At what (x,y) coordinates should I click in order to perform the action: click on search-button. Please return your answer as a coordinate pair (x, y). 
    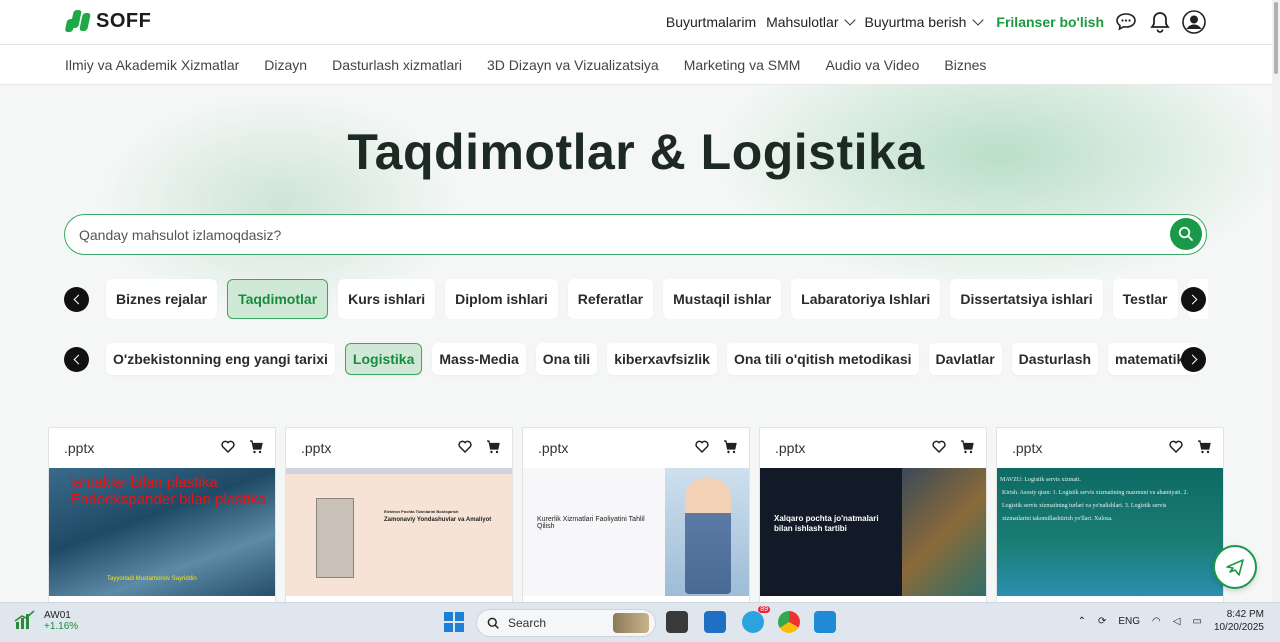
    Looking at the image, I should click on (1186, 234).